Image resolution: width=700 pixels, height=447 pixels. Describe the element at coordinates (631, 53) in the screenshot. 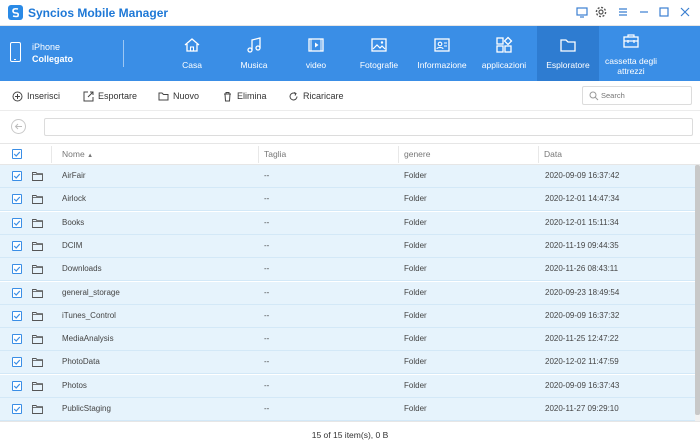

I see `nav-toolbox: cassetta degli attrezzi` at that location.